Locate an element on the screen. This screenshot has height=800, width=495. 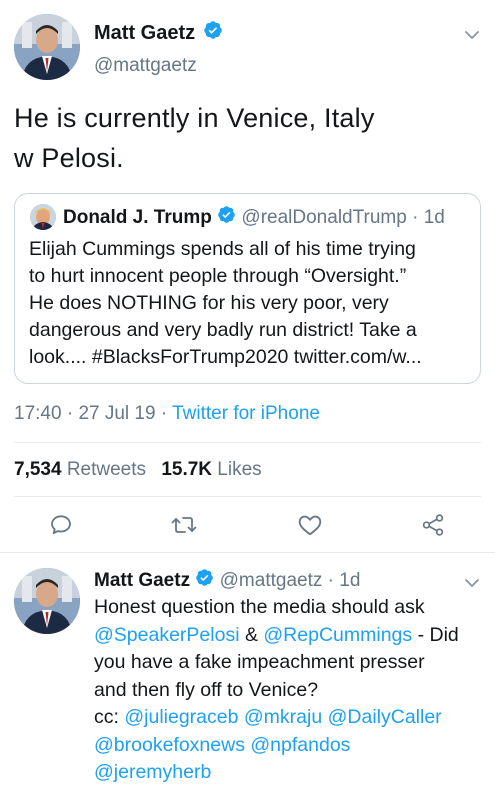
retweets-count: 7,534 is located at coordinates (38, 469).